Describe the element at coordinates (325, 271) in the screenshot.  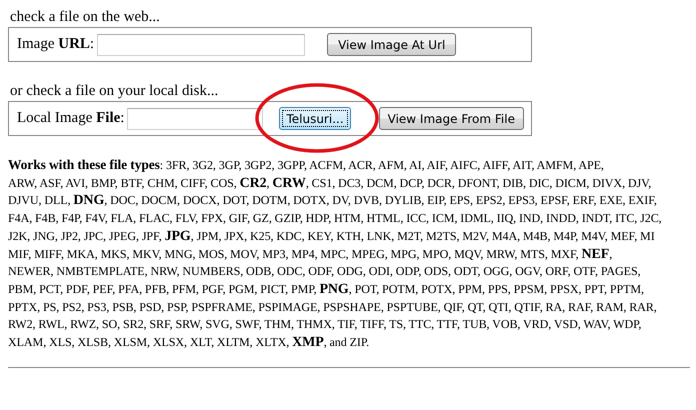
I see `file-types-text: NEWER, NMBTEMPLATE, NRW, NUMBERS, ODB, ODC, ODF, ODG, ODI, ODP, ODS, ODT, OGG, OGV, ORF, OTF, PAGES,` at that location.